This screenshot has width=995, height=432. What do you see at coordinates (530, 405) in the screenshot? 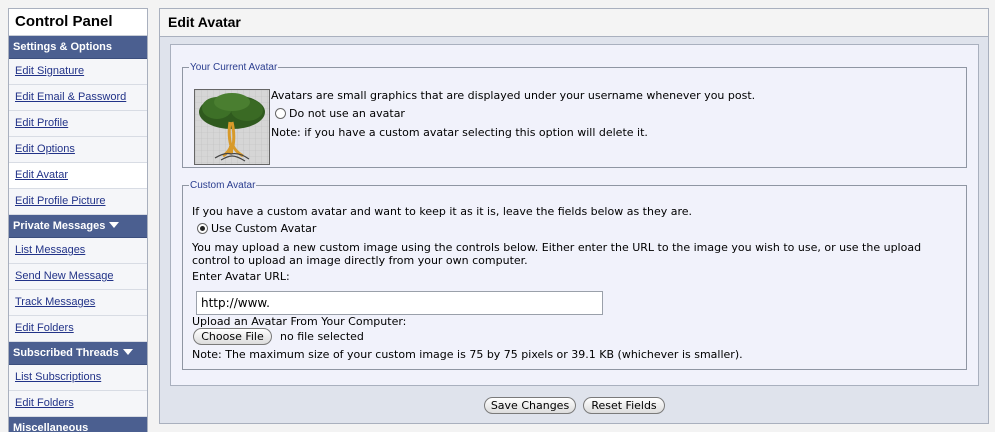
I see `save-changes-button: Save Changes` at bounding box center [530, 405].